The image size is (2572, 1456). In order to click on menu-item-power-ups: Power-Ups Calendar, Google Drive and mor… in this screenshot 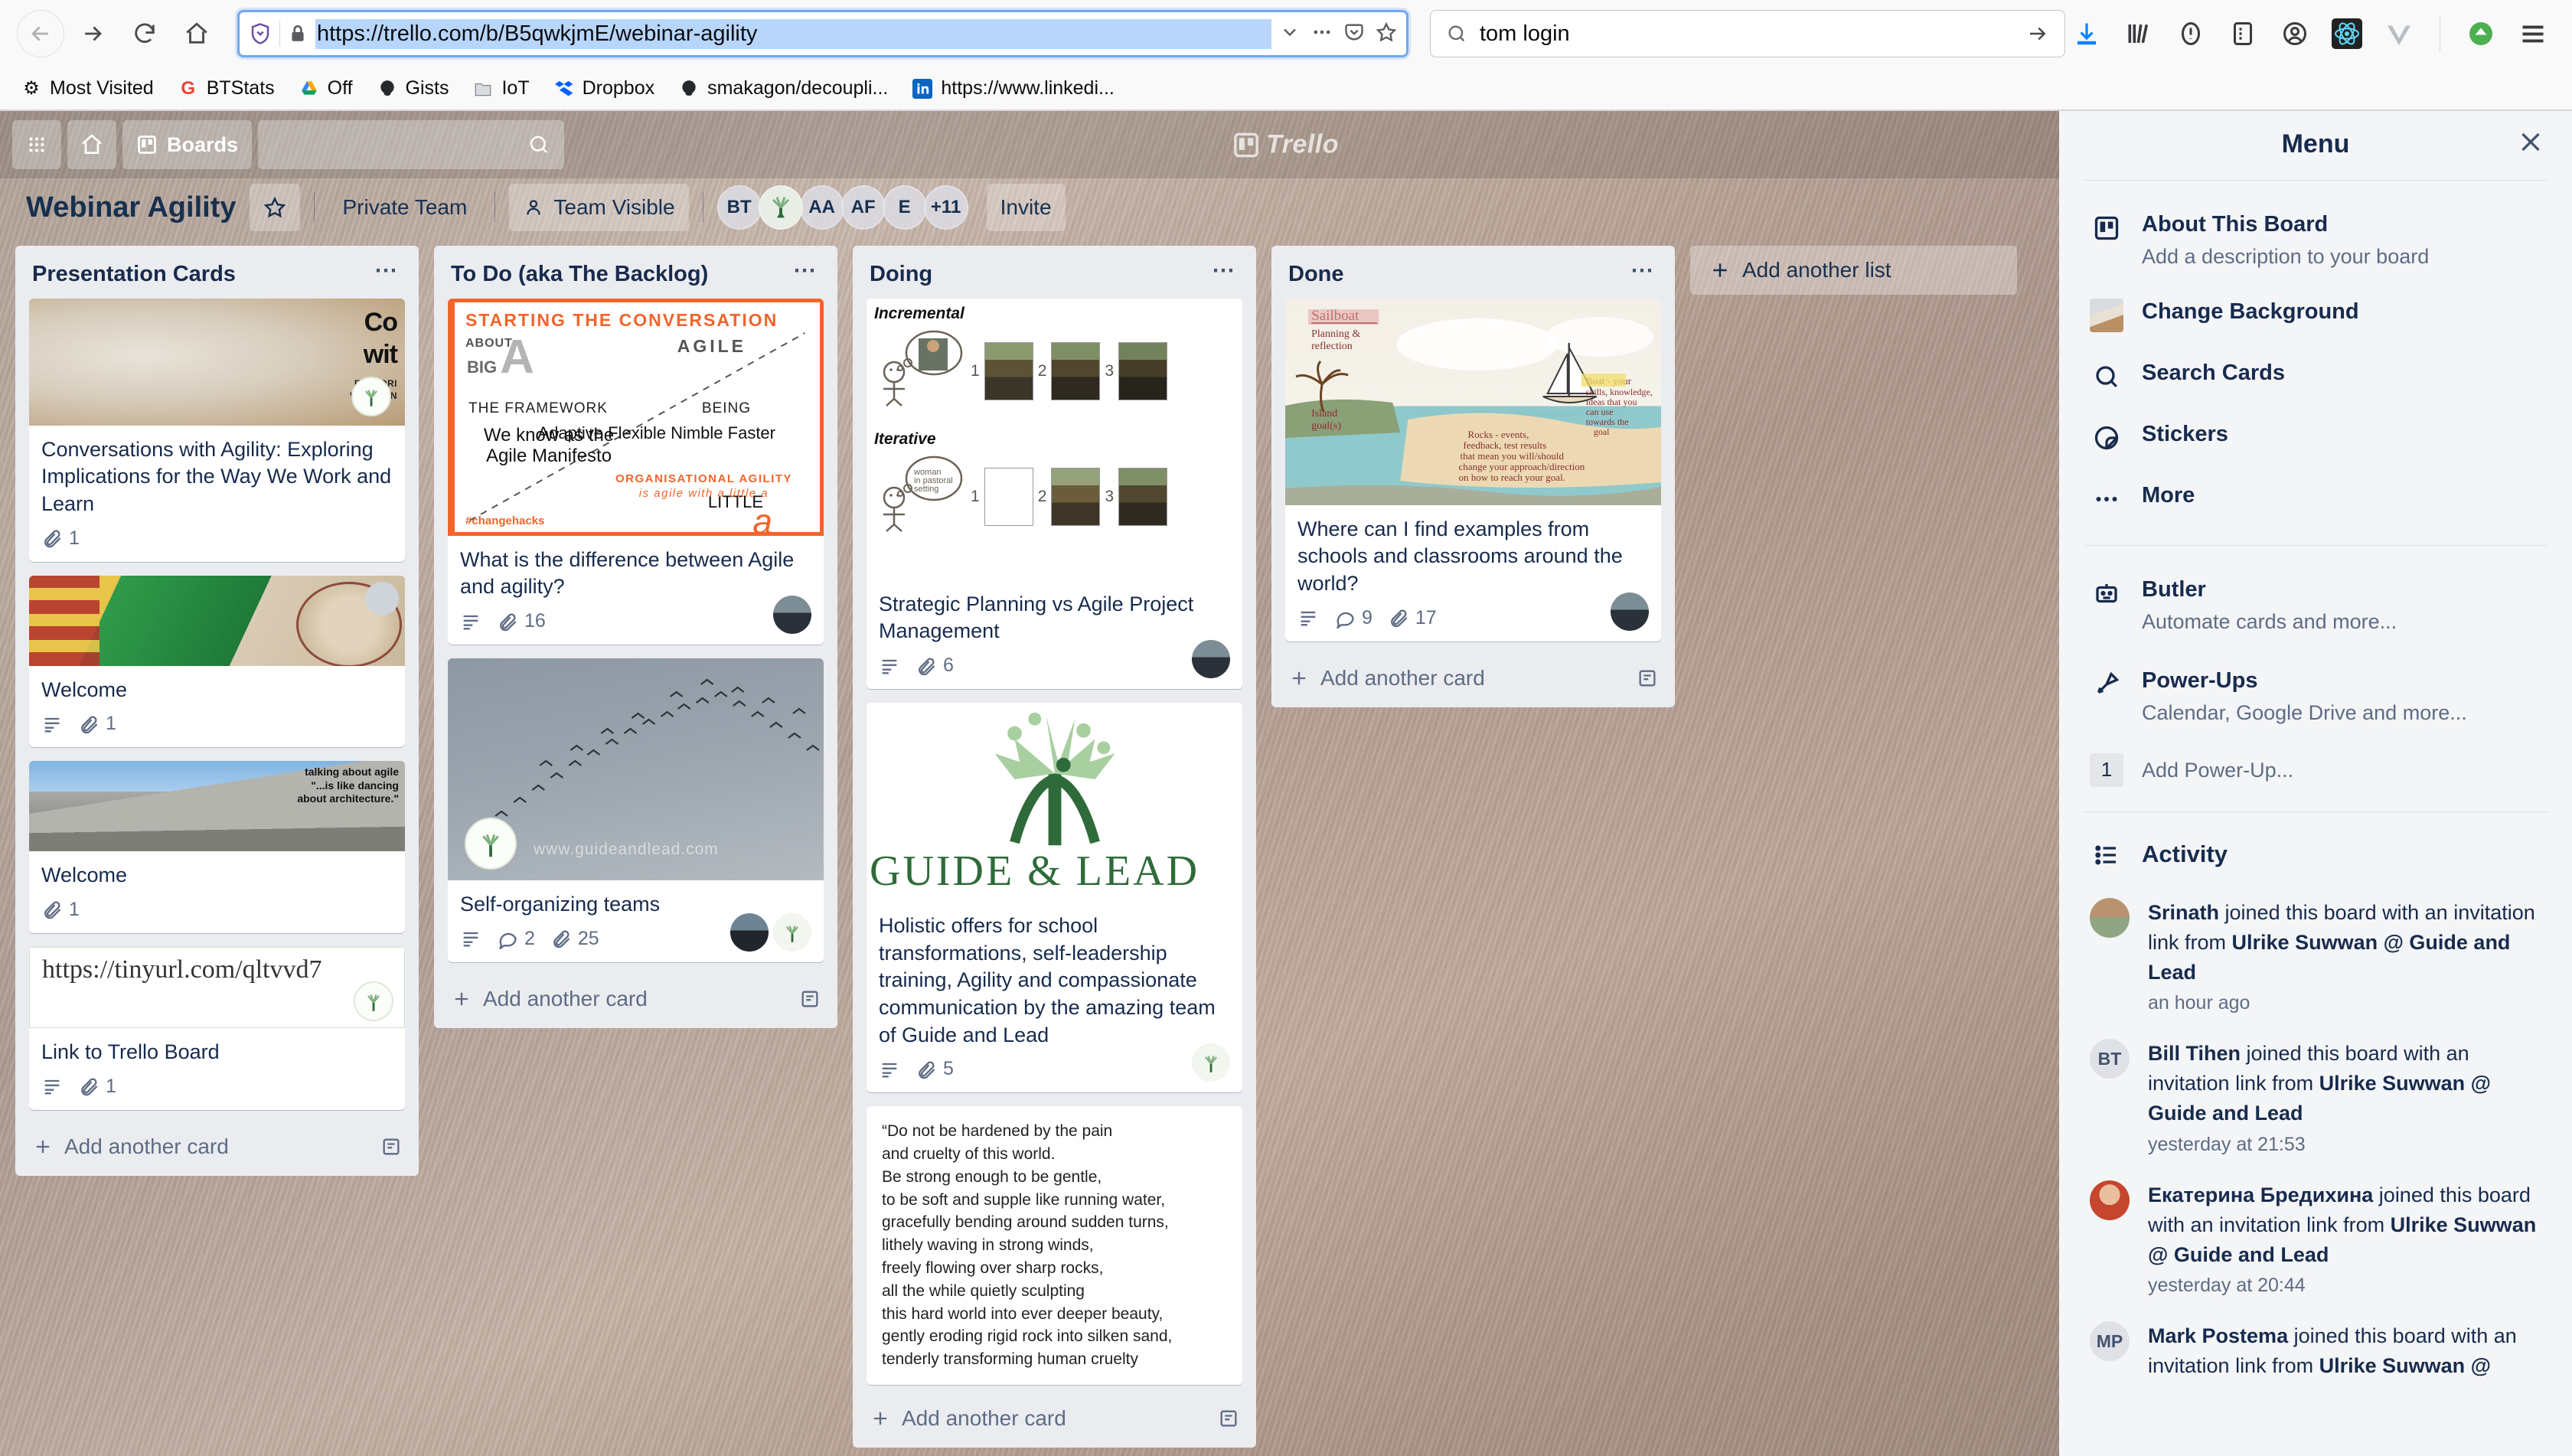, I will do `click(2316, 696)`.